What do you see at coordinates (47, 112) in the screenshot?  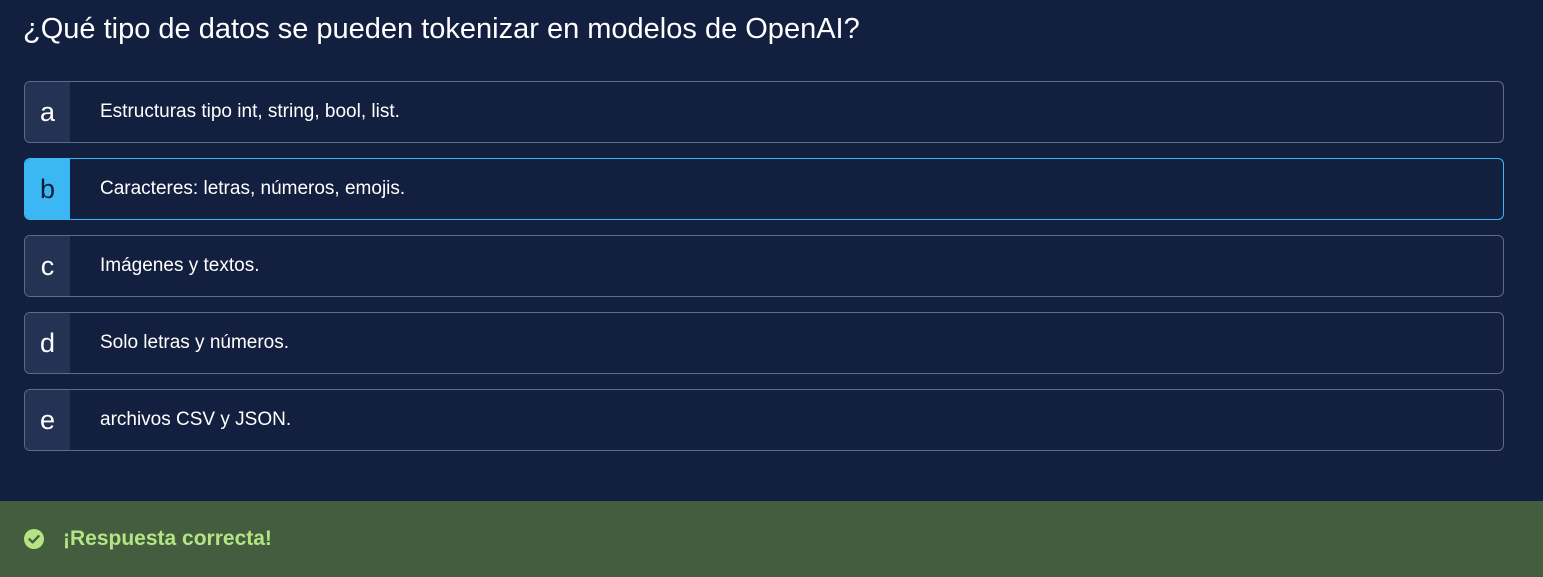 I see `option-letter: a` at bounding box center [47, 112].